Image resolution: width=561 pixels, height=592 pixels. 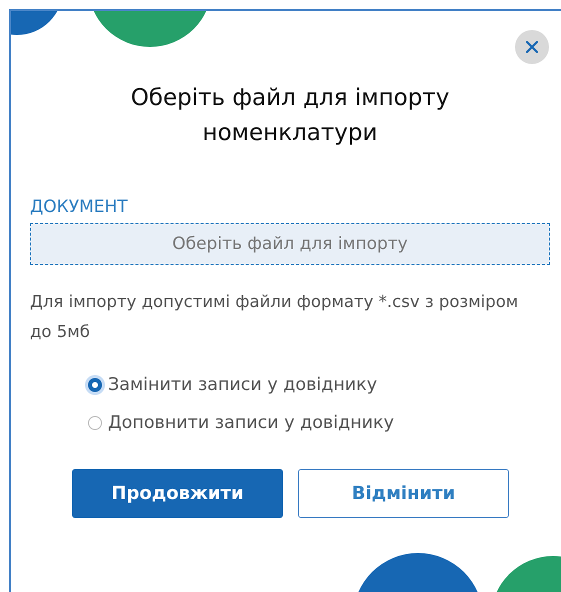 What do you see at coordinates (403, 493) in the screenshot?
I see `cancel-button: Відмінити` at bounding box center [403, 493].